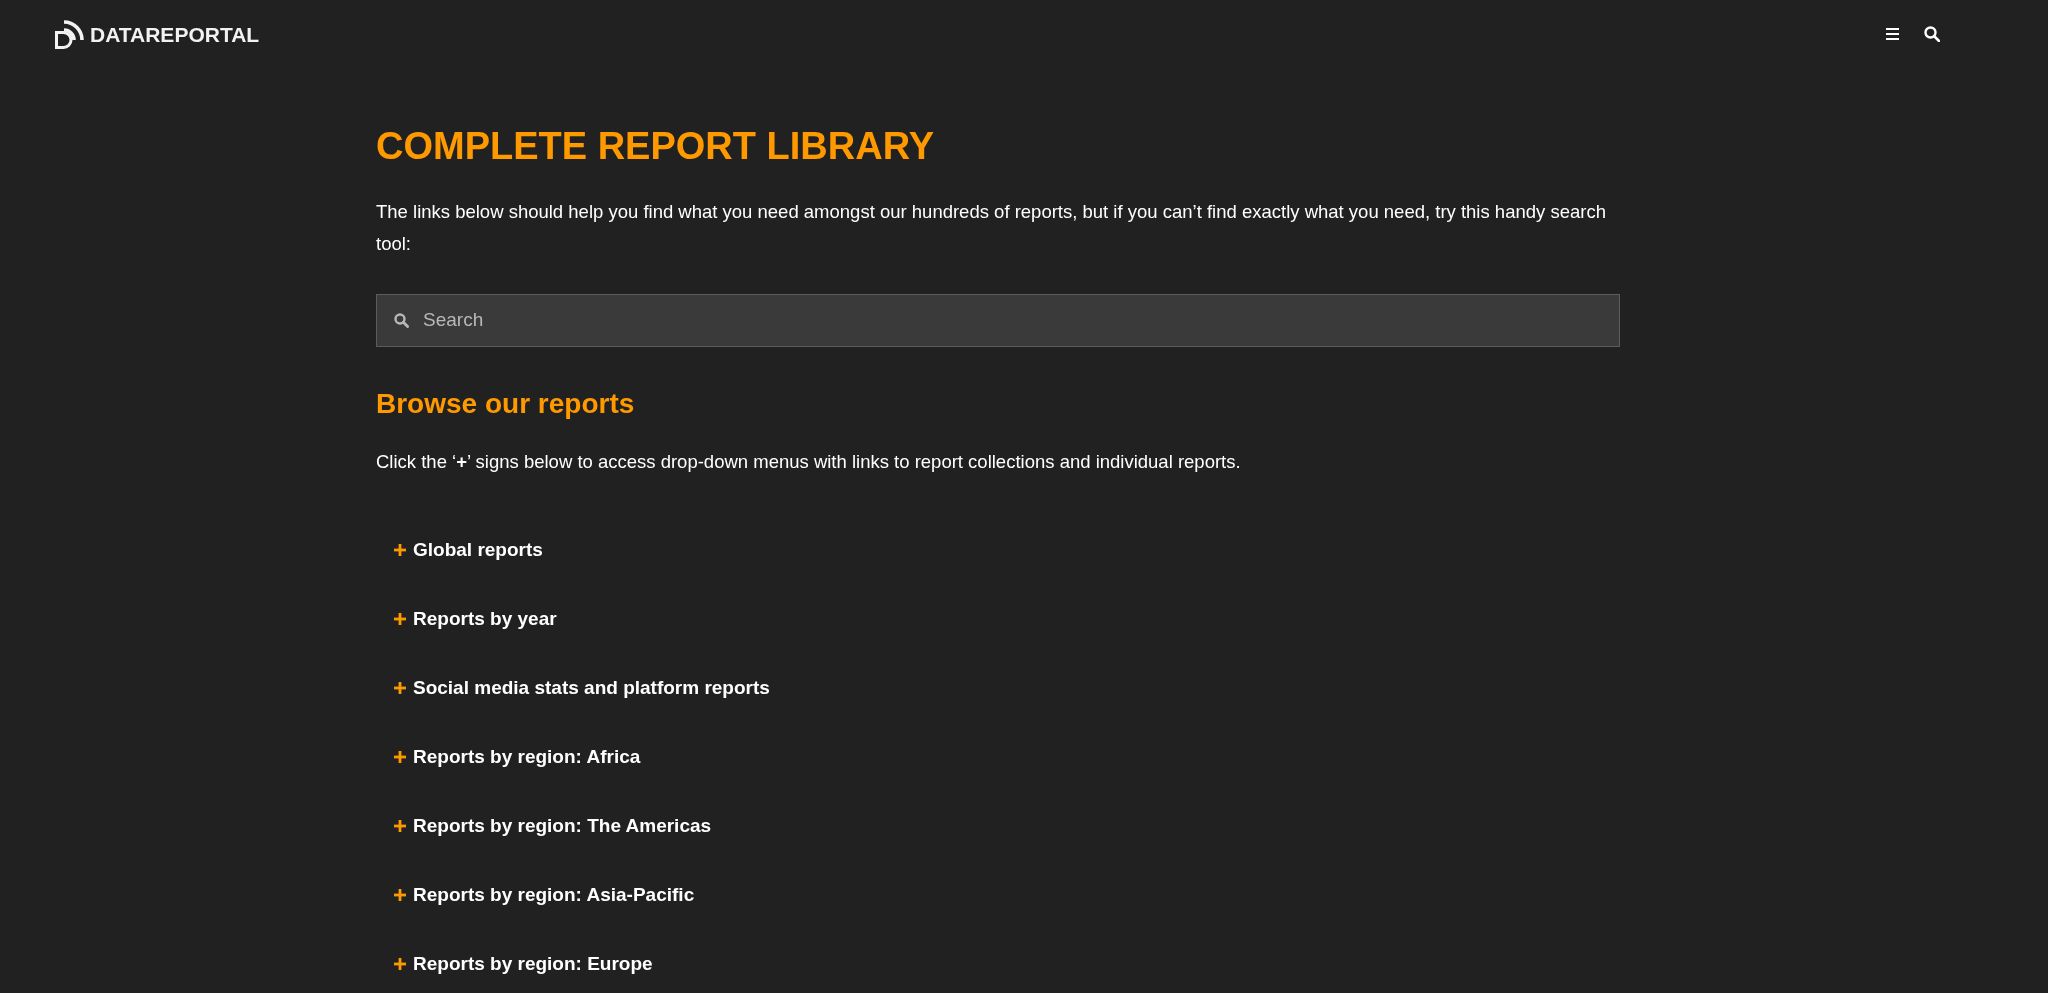 The height and width of the screenshot is (993, 2048). I want to click on menu-button, so click(1892, 34).